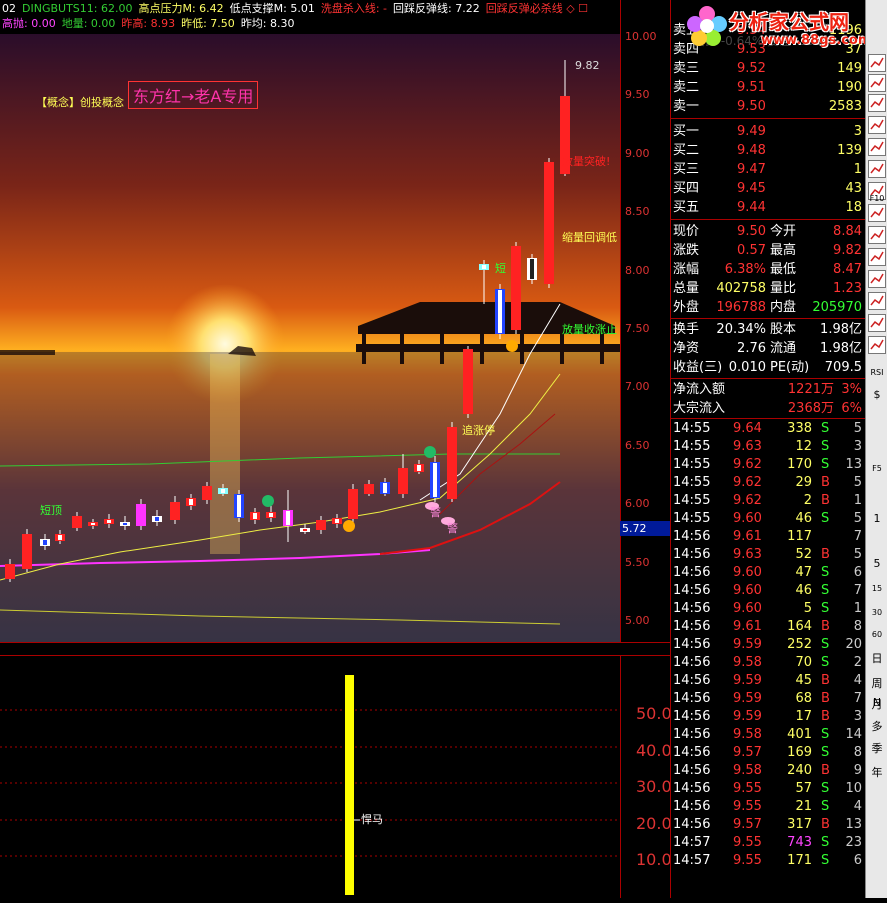 This screenshot has height=903, width=887. What do you see at coordinates (768, 807) in the screenshot?
I see `tick-row: 14:56 9.55 21 S 4` at bounding box center [768, 807].